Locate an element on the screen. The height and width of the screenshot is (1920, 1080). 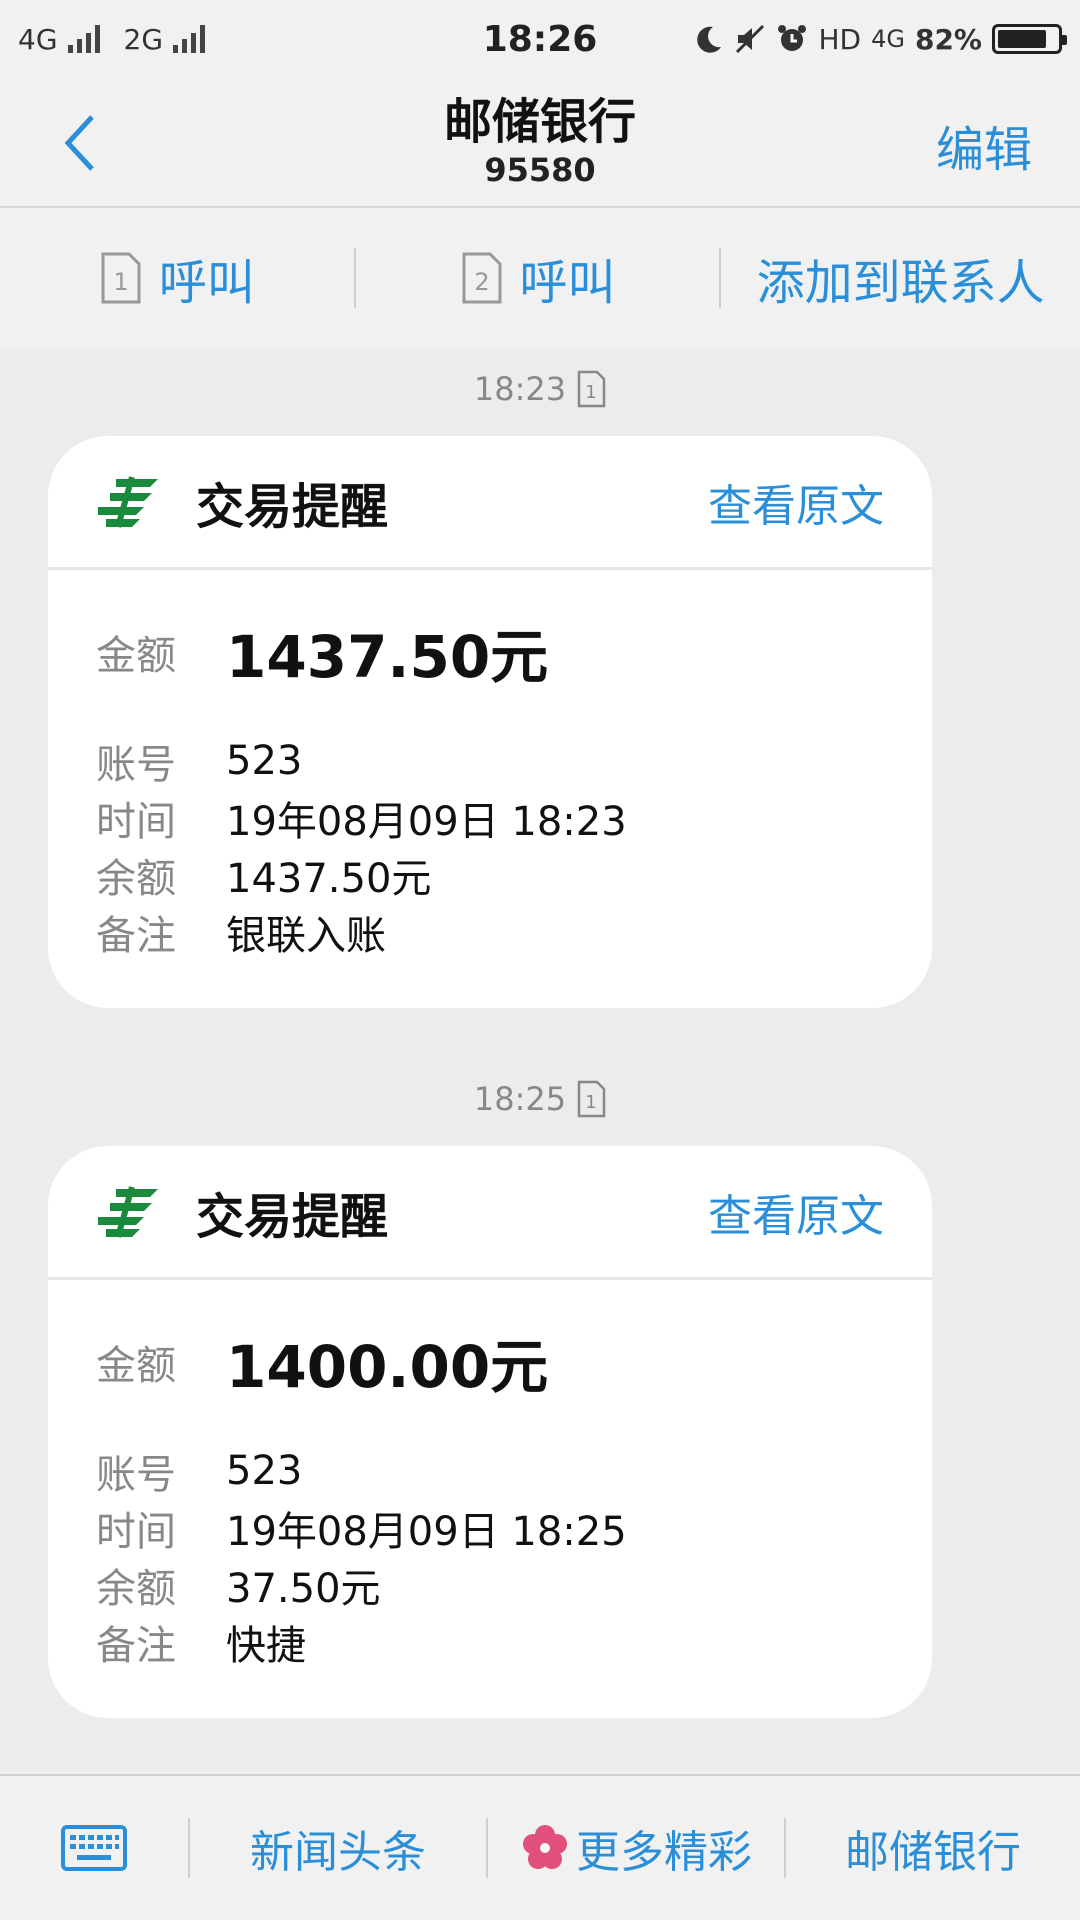
timestamp-text: 18:23 is located at coordinates (520, 389).